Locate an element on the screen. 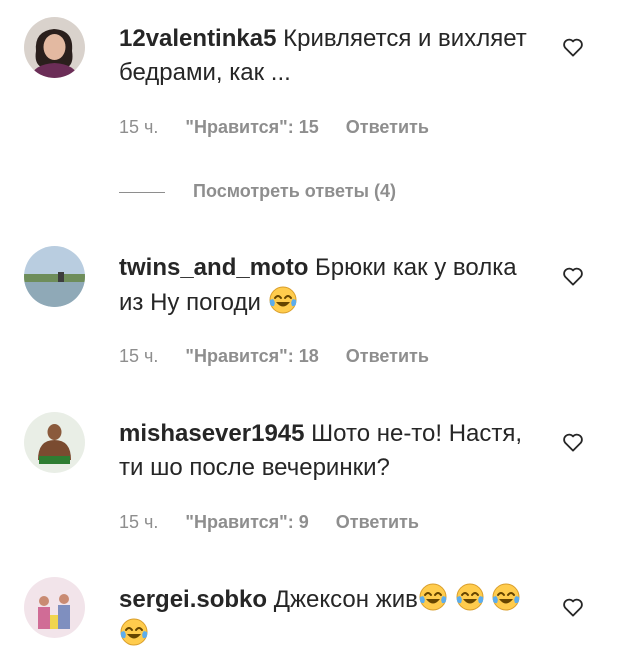 The width and height of the screenshot is (620, 672). comment-body: sergei.sobko Джексон жив is located at coordinates (329, 617).